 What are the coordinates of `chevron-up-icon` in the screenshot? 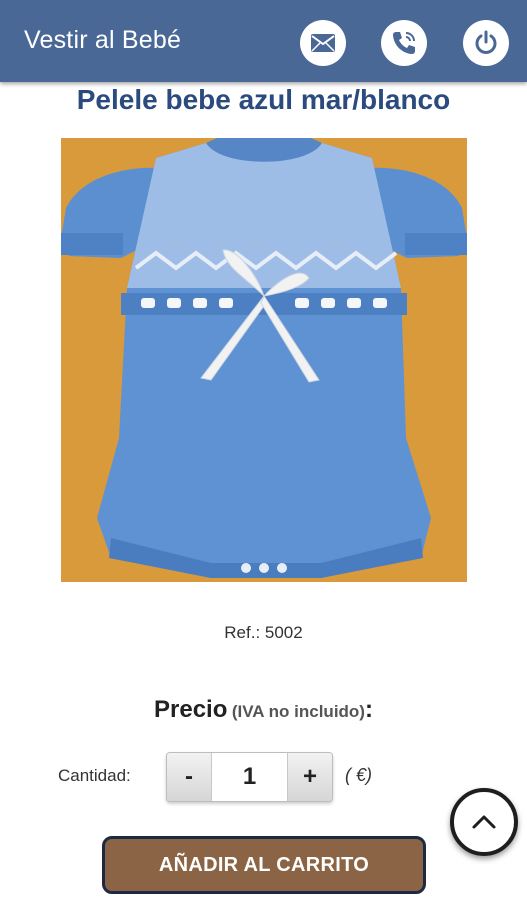 It's located at (484, 822).